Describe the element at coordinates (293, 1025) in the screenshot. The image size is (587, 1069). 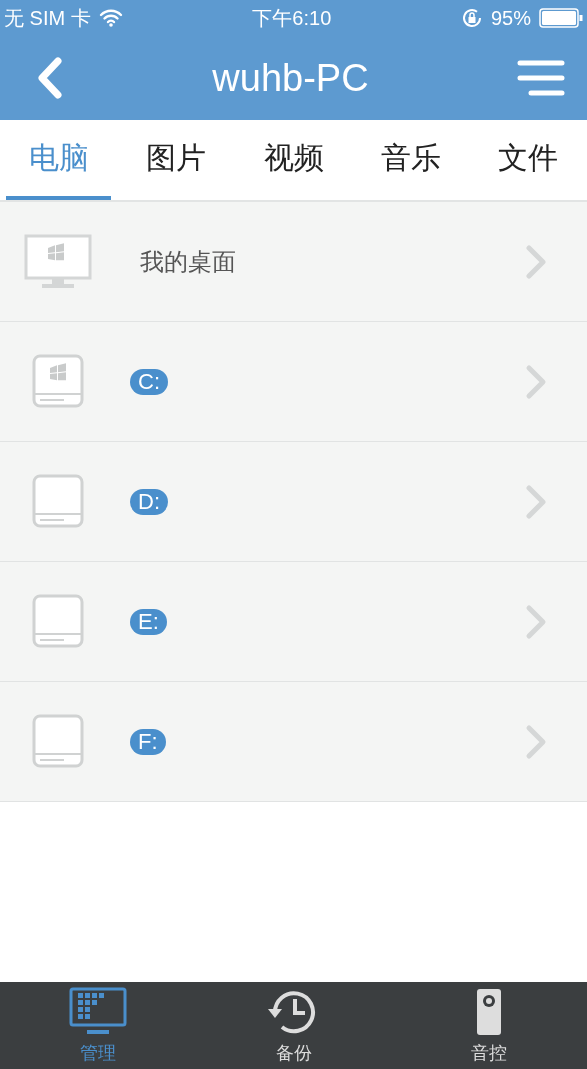
I see `bottom-tab: 备份` at that location.